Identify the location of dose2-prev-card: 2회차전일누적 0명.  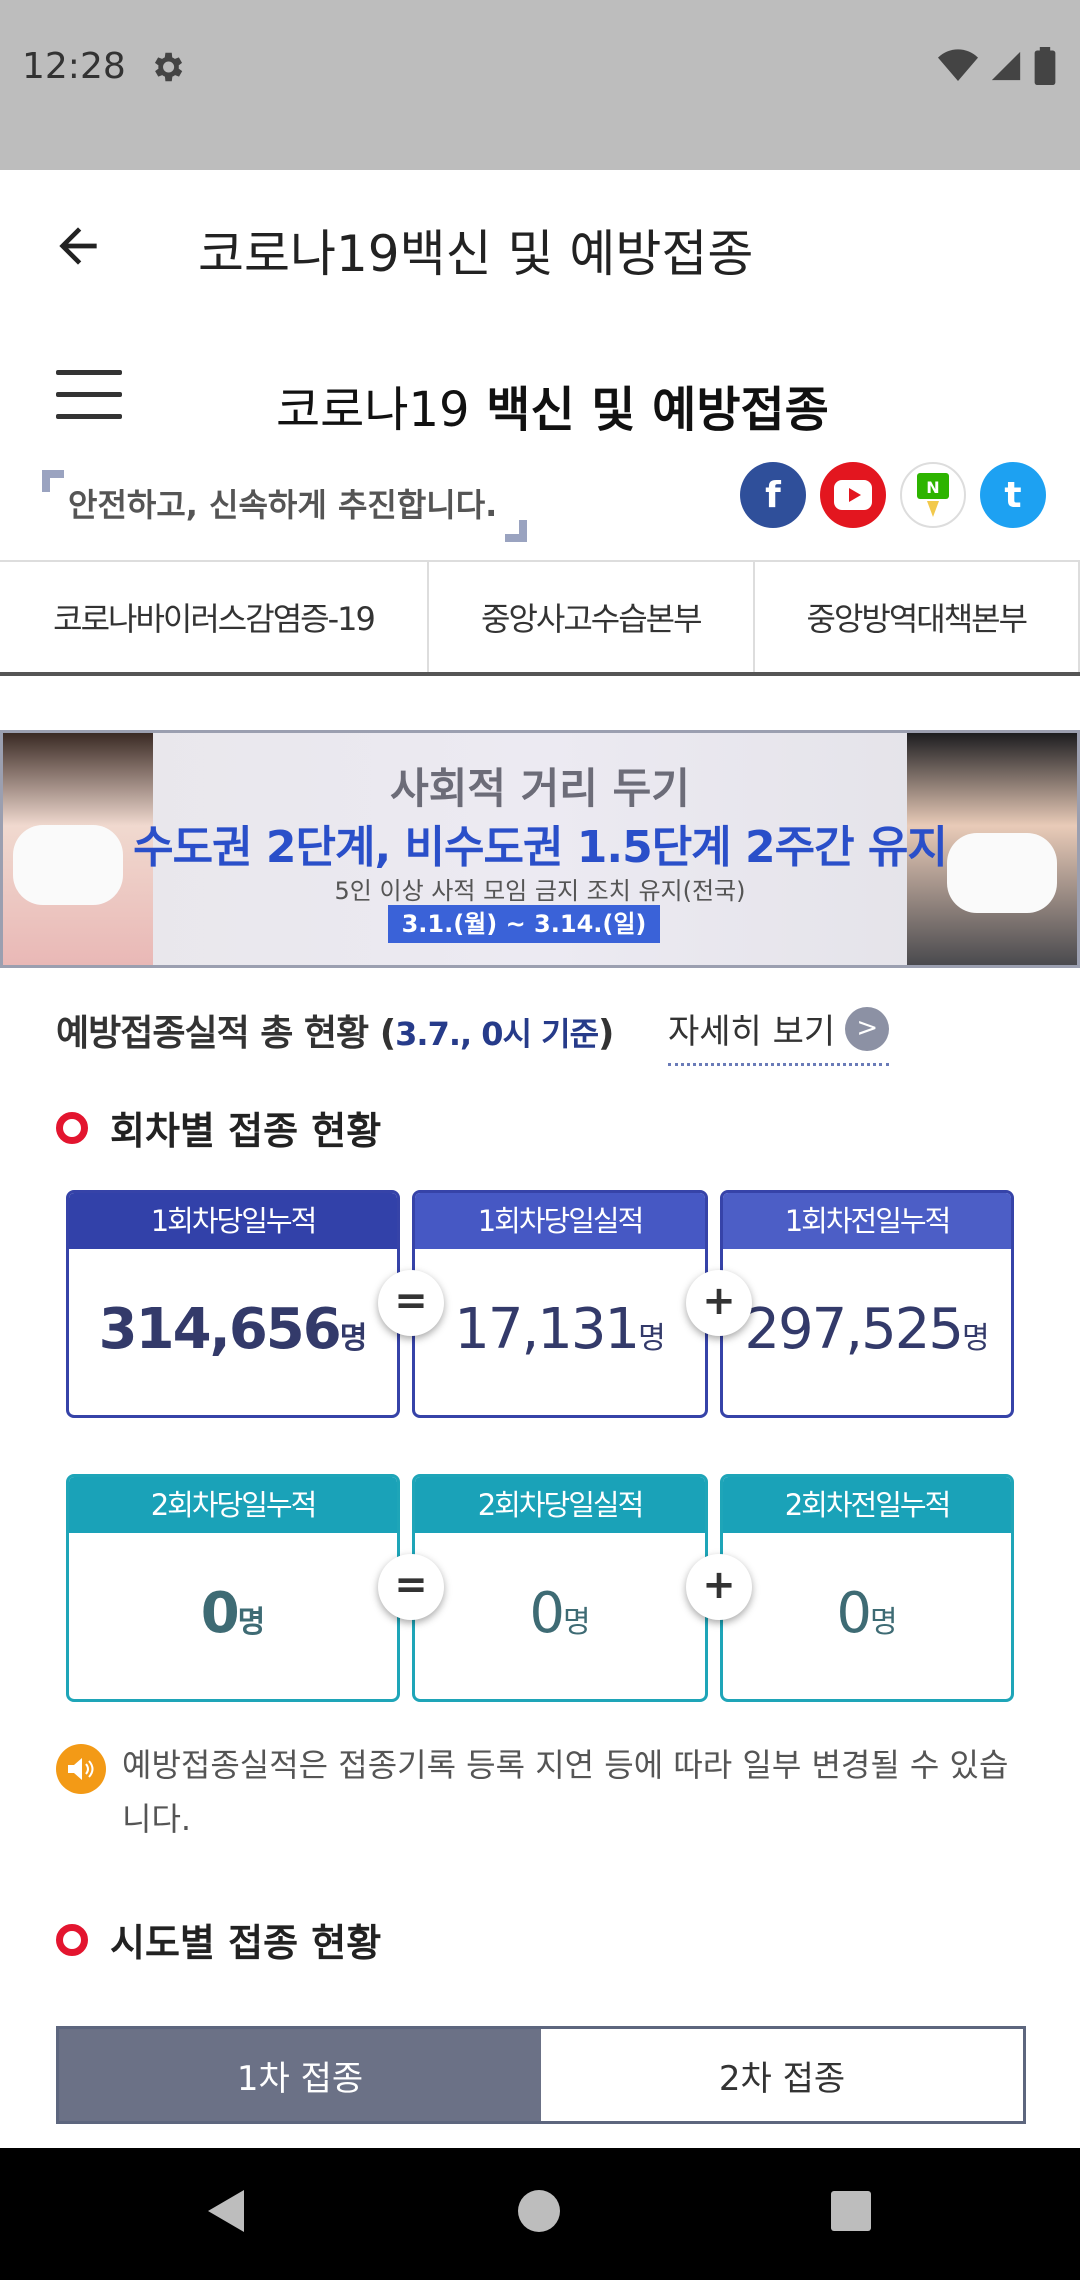
(867, 1588).